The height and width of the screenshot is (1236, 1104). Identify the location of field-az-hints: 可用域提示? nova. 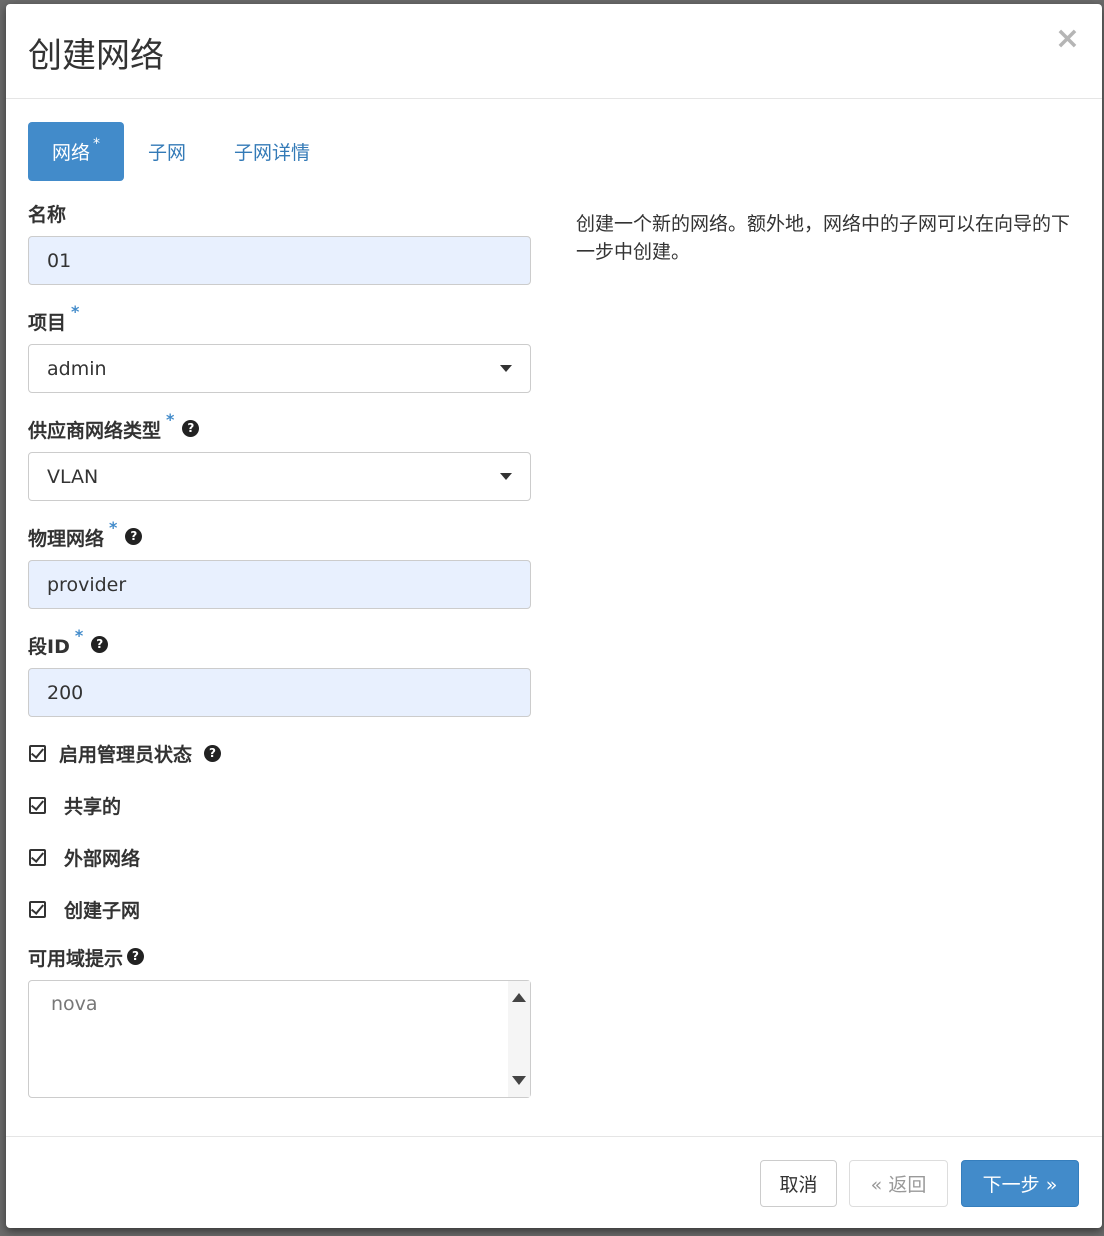
(279, 1021).